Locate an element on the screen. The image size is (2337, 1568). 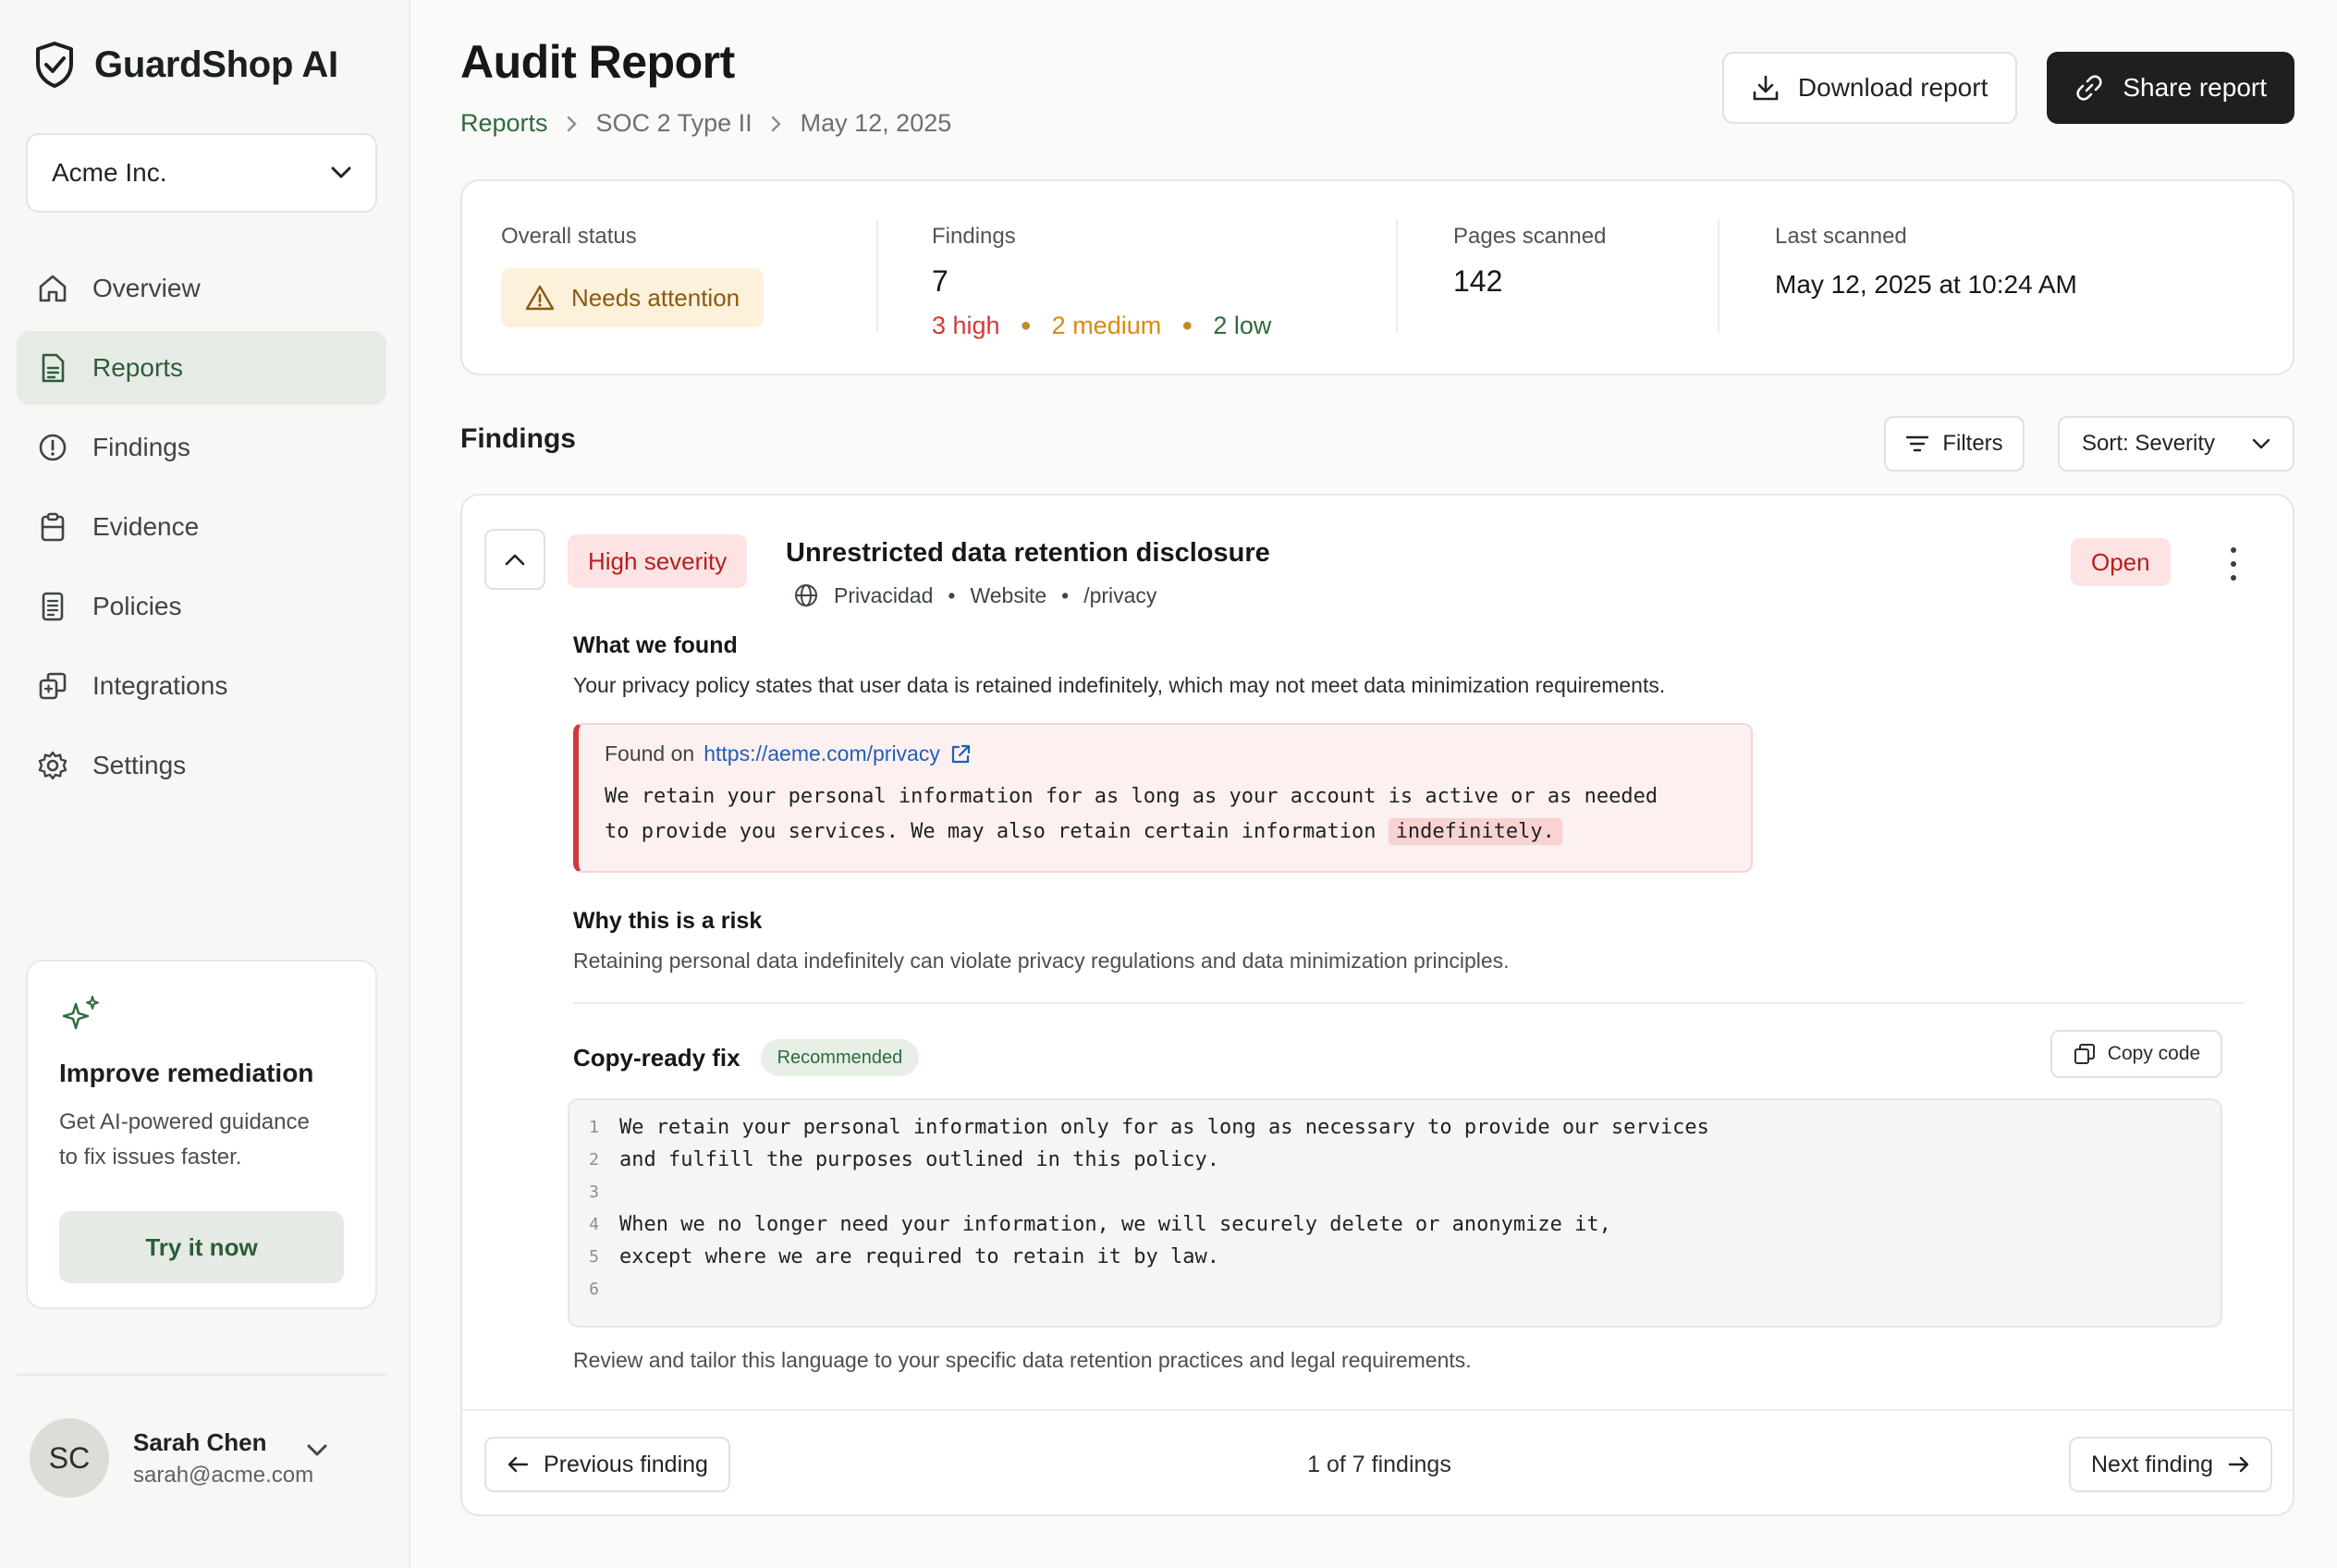
avatar: SC is located at coordinates (69, 1458).